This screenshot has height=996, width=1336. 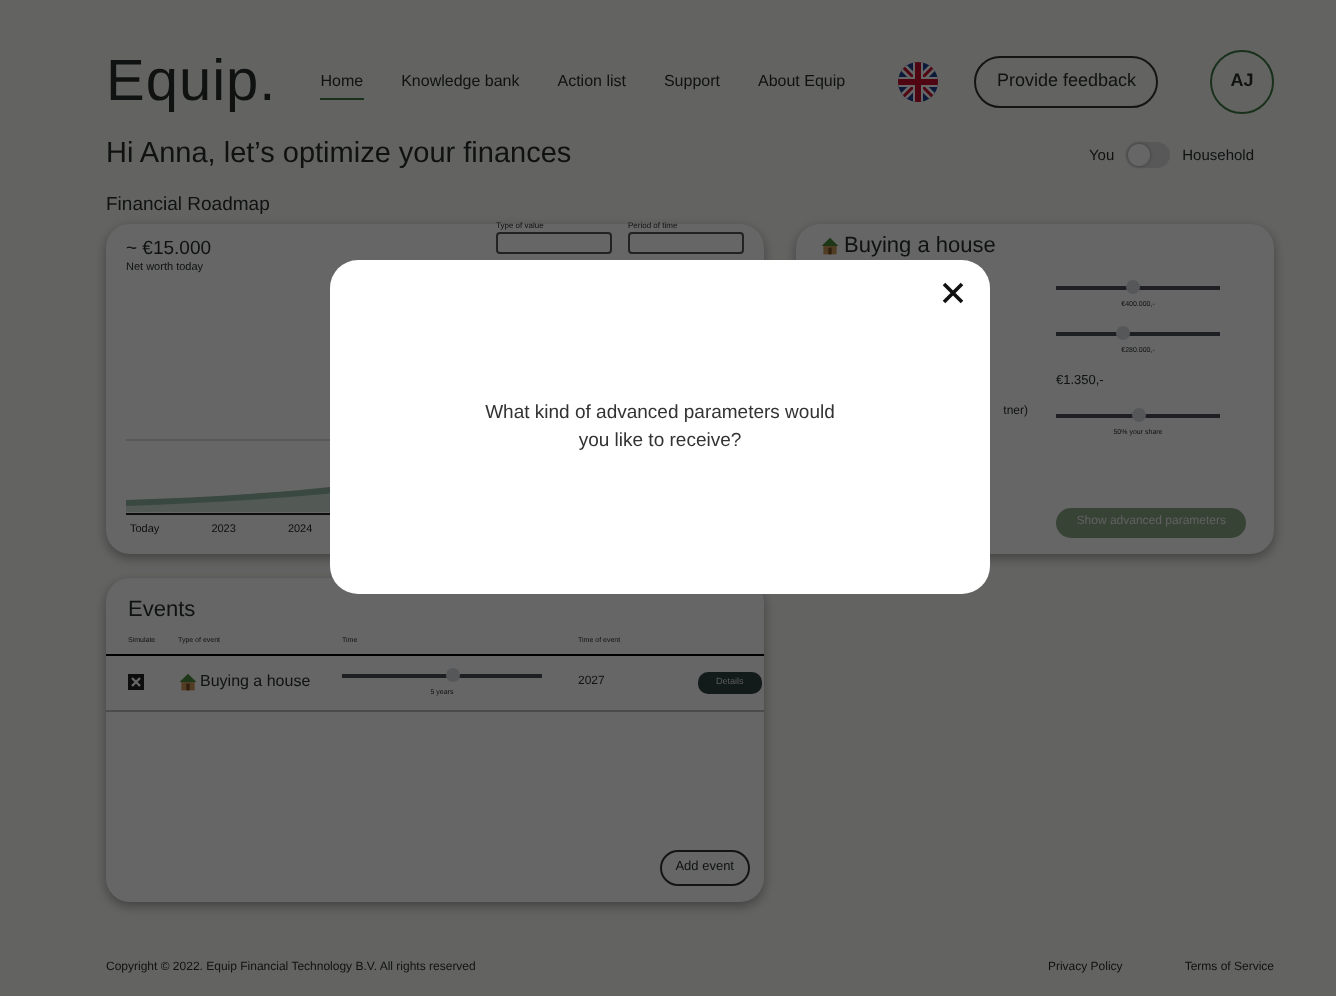 I want to click on logo: Equip., so click(x=191, y=82).